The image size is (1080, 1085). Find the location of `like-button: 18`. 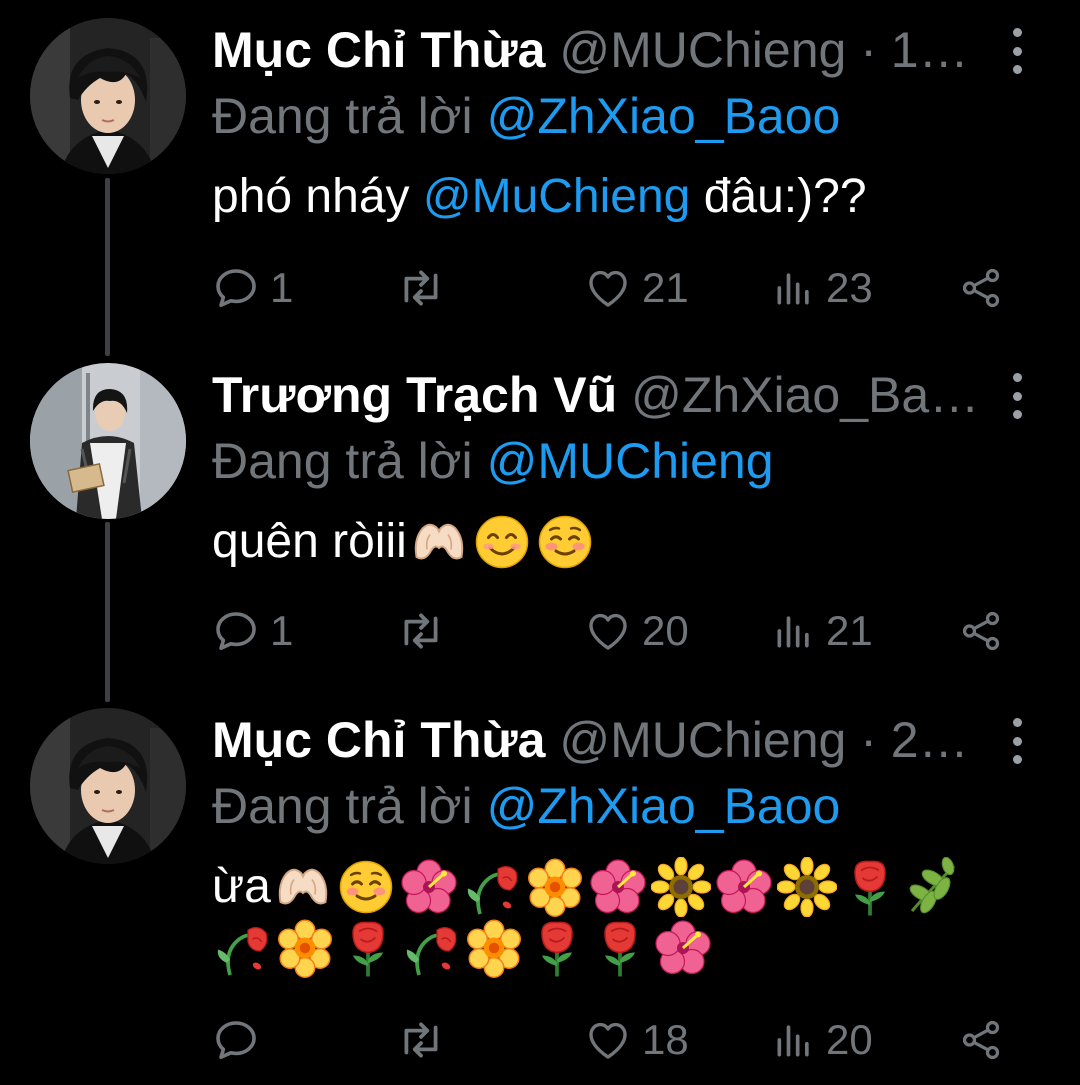

like-button: 18 is located at coordinates (636, 1040).